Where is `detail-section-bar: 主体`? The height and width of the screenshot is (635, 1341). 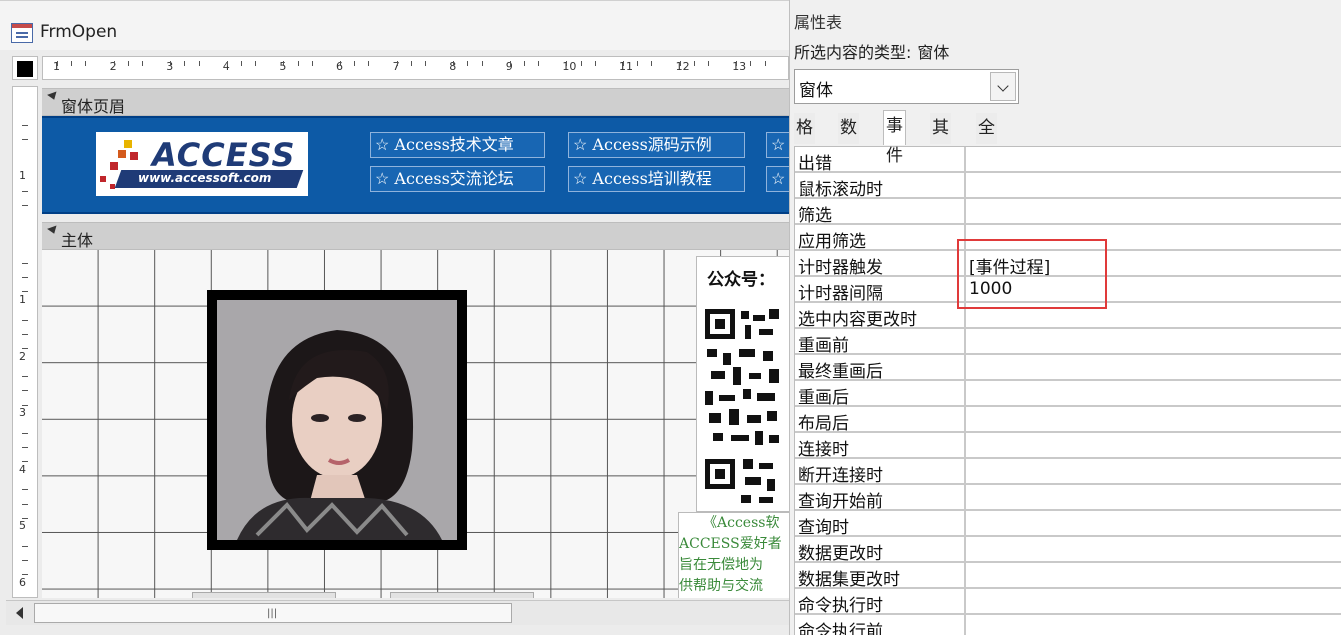 detail-section-bar: 主体 is located at coordinates (415, 236).